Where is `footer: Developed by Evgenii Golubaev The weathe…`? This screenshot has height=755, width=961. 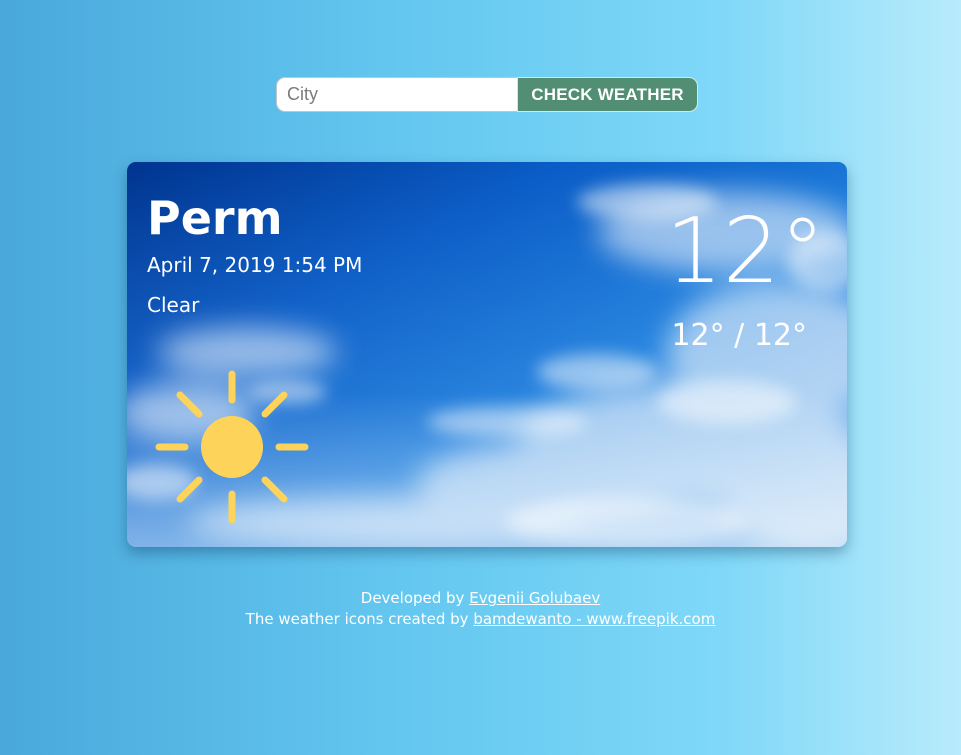
footer: Developed by Evgenii Golubaev The weathe… is located at coordinates (480, 609).